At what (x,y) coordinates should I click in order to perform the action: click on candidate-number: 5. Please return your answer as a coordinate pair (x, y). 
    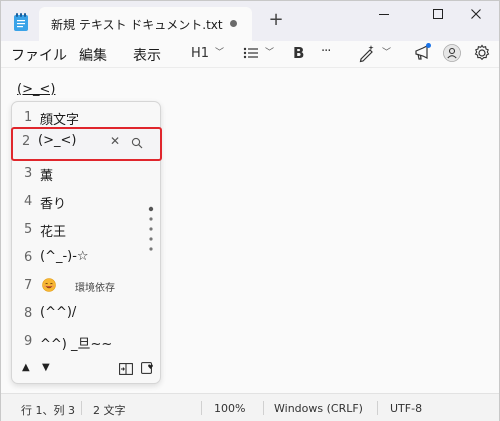
    Looking at the image, I should click on (28, 229).